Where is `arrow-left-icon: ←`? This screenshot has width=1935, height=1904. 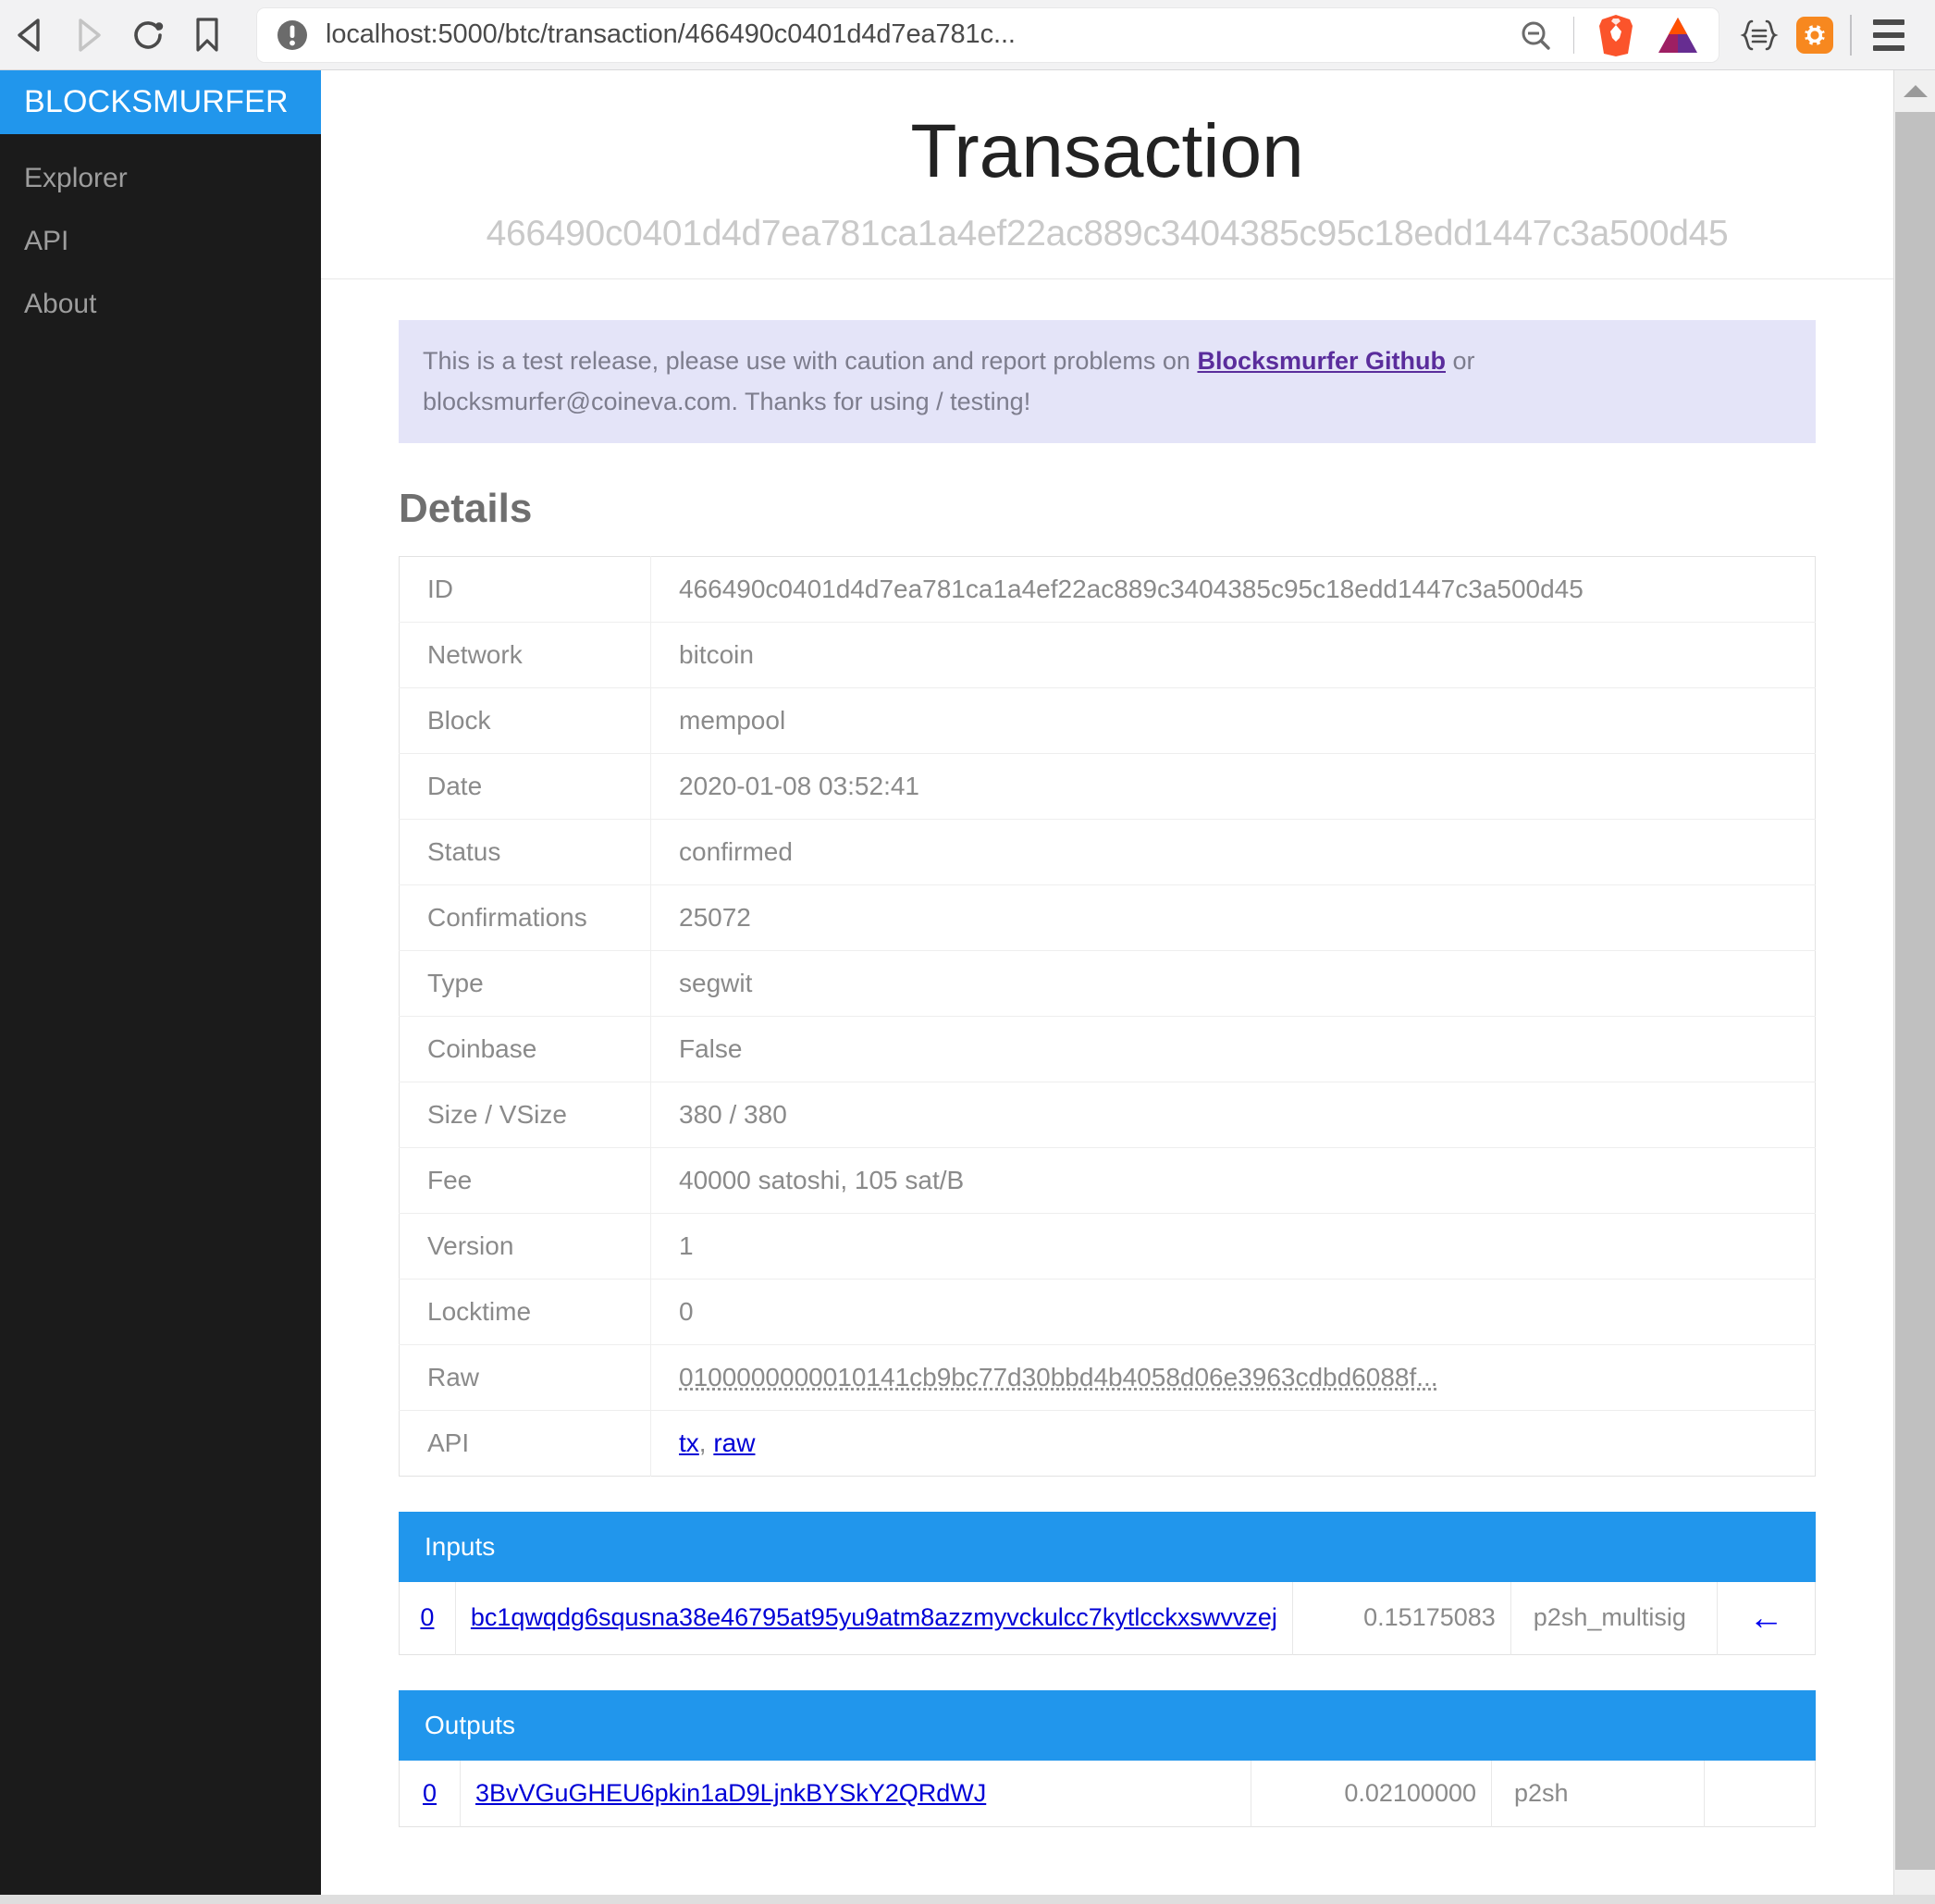 arrow-left-icon: ← is located at coordinates (1766, 1618).